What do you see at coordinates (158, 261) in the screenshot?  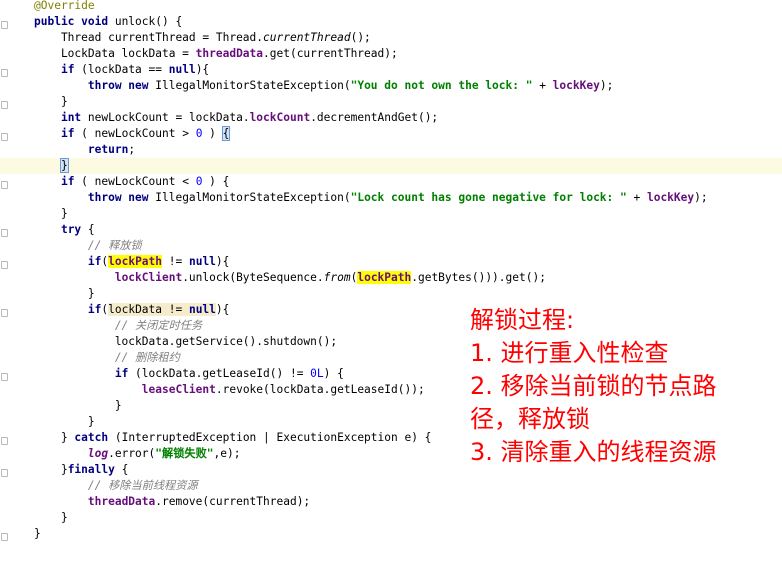 I see `code-line-text: if(lockPath != null){` at bounding box center [158, 261].